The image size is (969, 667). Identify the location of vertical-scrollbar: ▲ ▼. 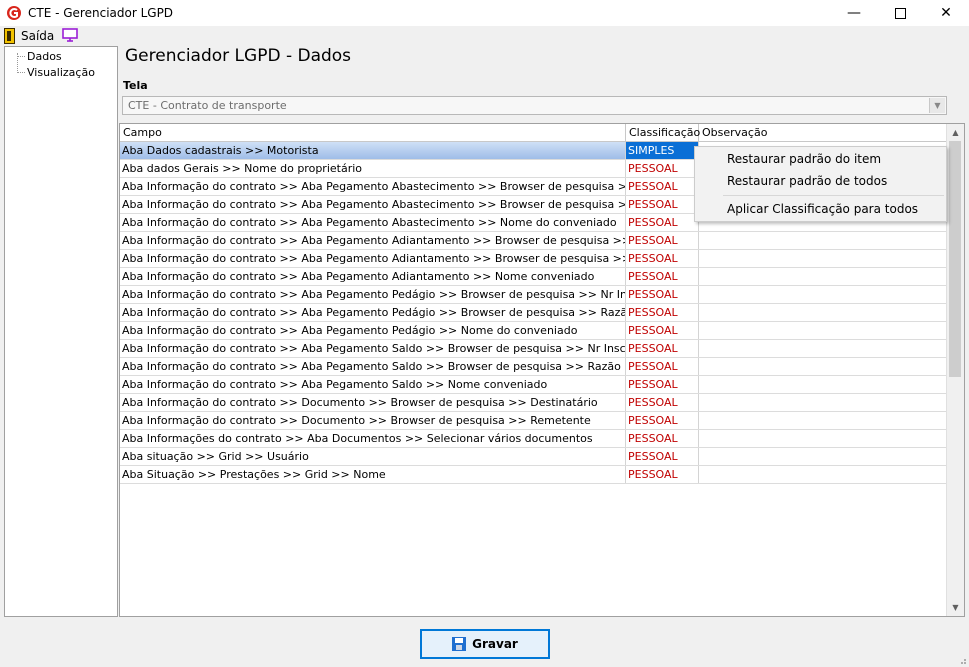
(955, 370).